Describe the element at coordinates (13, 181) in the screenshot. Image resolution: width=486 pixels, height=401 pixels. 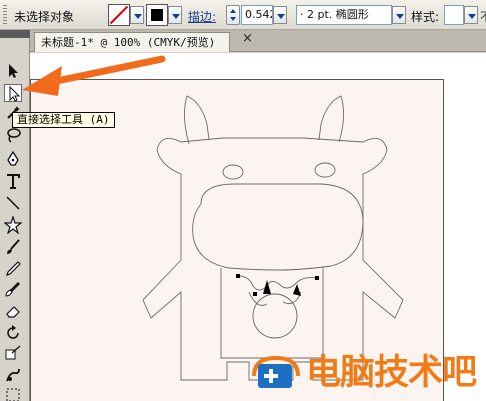
I see `type-tool-icon` at that location.